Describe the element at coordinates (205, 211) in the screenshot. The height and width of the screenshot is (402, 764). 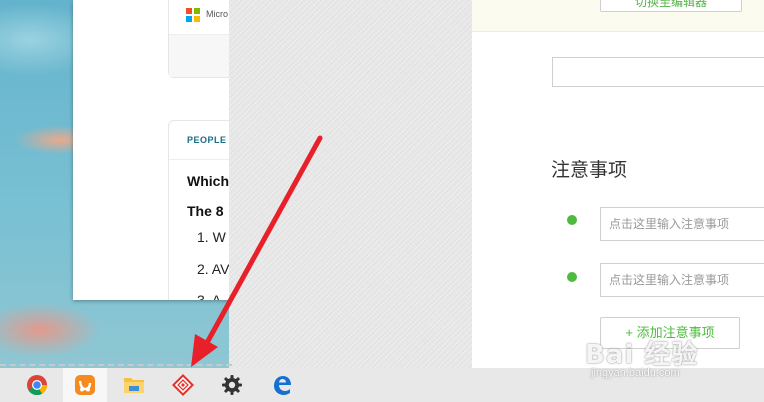
I see `answer-heading: The 8` at that location.